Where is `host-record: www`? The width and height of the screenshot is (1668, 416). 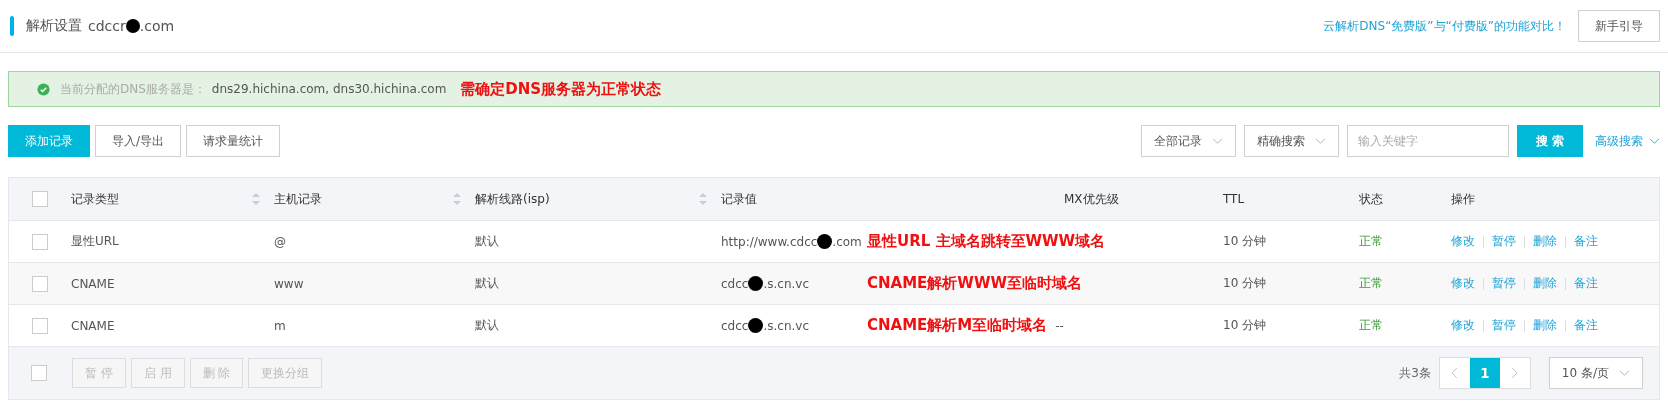 host-record: www is located at coordinates (289, 283).